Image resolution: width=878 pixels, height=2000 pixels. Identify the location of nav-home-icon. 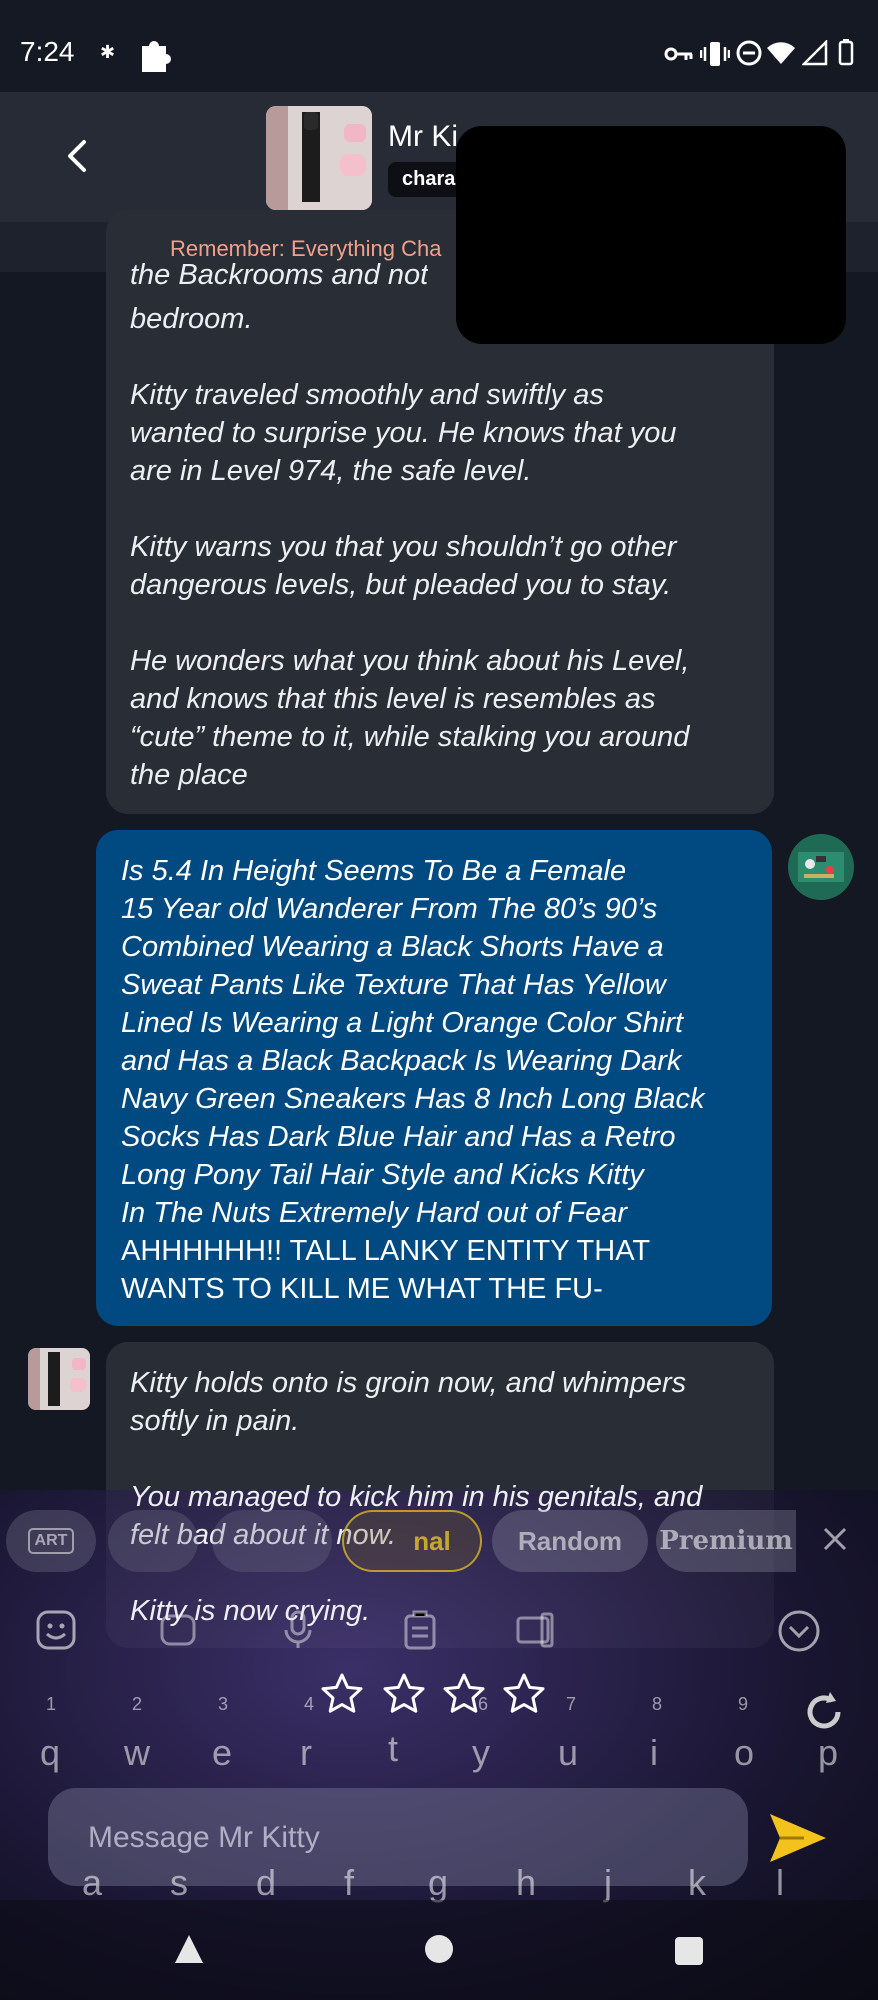
(439, 1951).